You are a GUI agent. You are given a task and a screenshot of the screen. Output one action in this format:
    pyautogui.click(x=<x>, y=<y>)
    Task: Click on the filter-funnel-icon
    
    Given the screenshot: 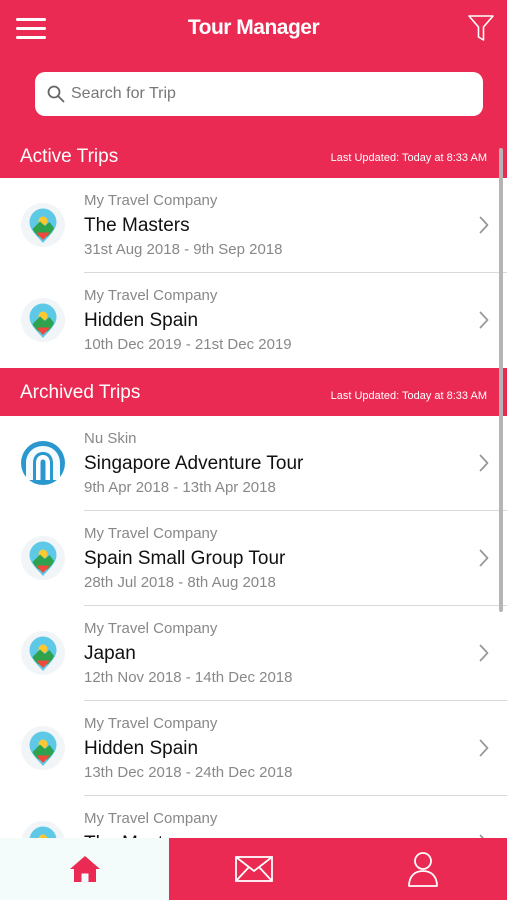 What is the action you would take?
    pyautogui.click(x=481, y=28)
    